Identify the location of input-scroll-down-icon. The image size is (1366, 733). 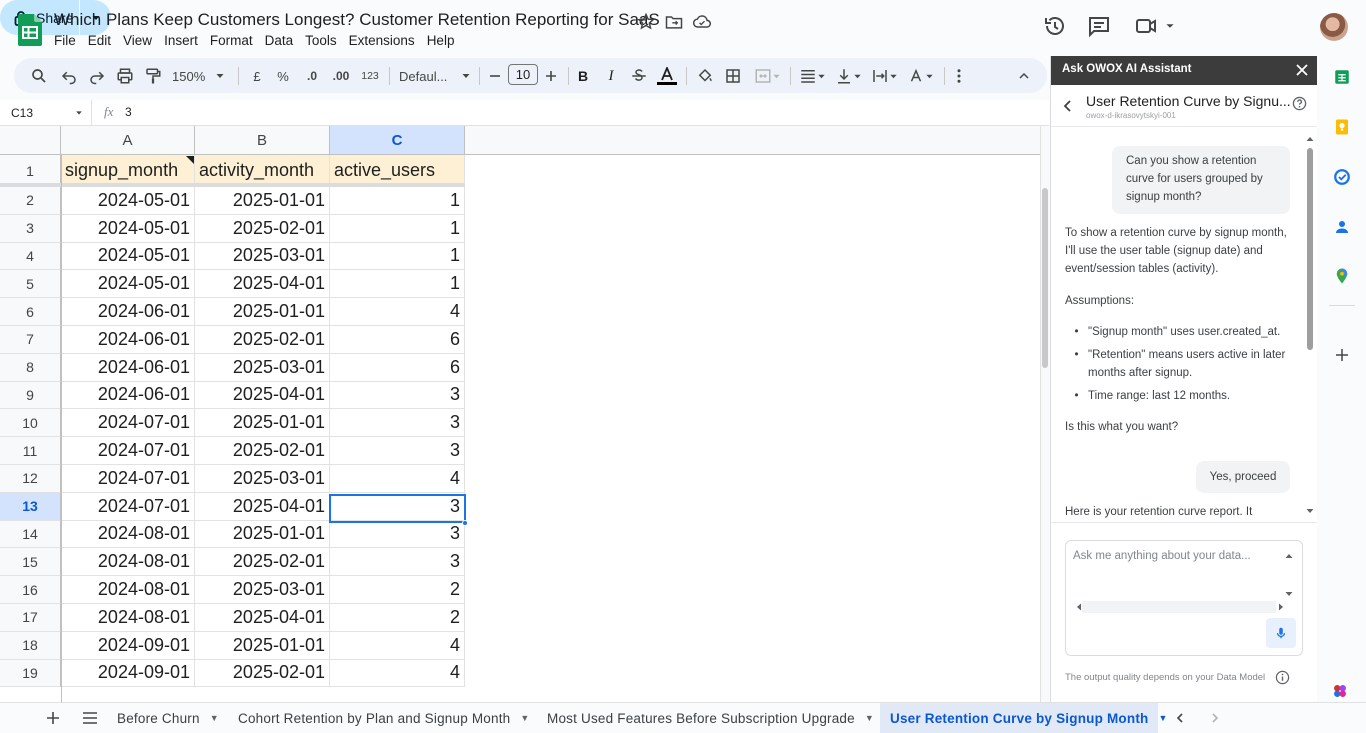
(1289, 594).